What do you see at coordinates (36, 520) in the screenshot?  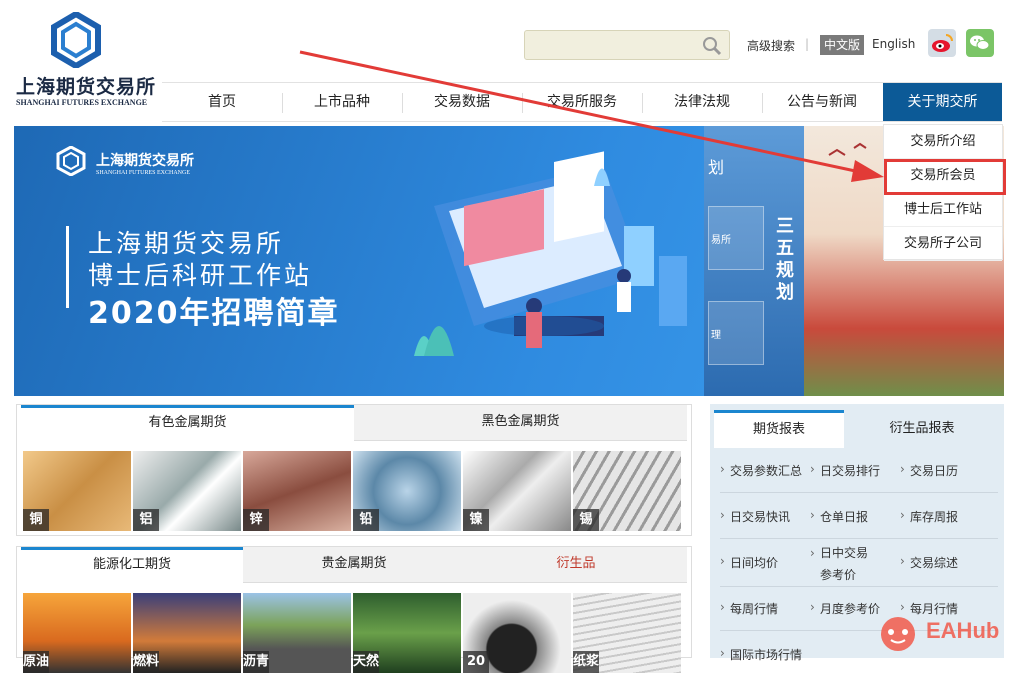 I see `tile-label: 铜` at bounding box center [36, 520].